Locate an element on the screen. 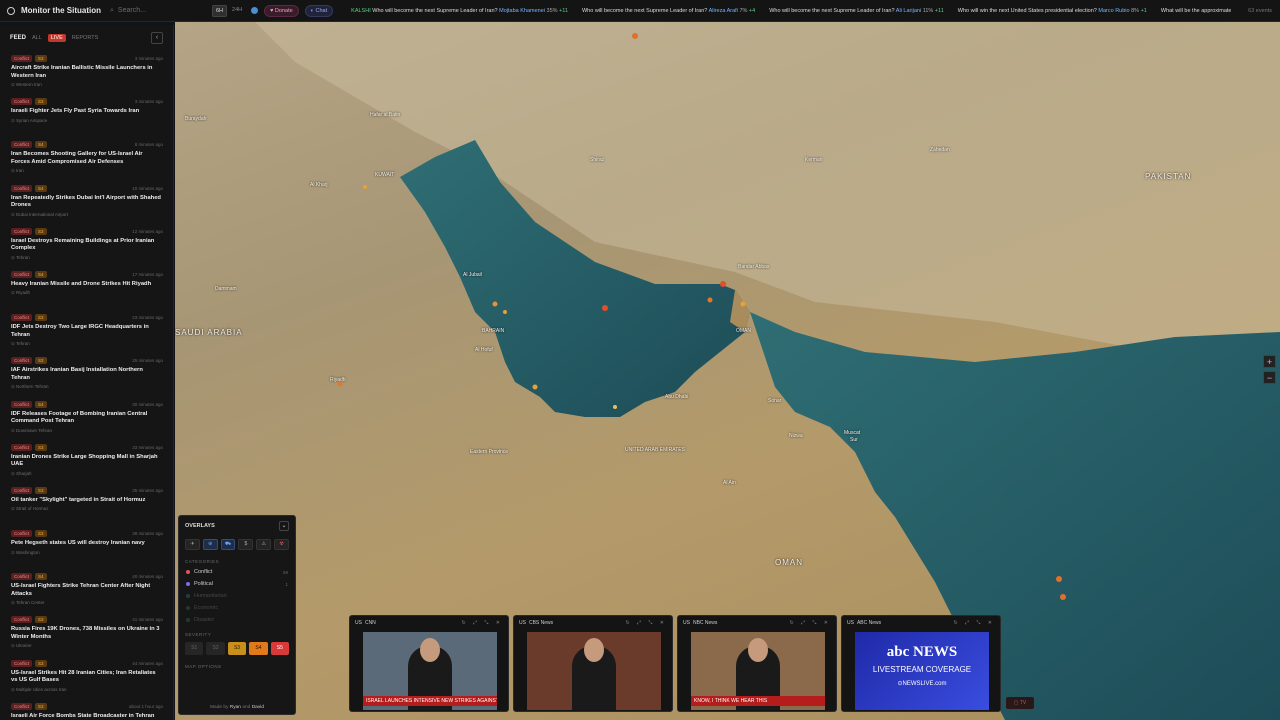 This screenshot has height=720, width=1280. app-logo-icon is located at coordinates (11, 10).